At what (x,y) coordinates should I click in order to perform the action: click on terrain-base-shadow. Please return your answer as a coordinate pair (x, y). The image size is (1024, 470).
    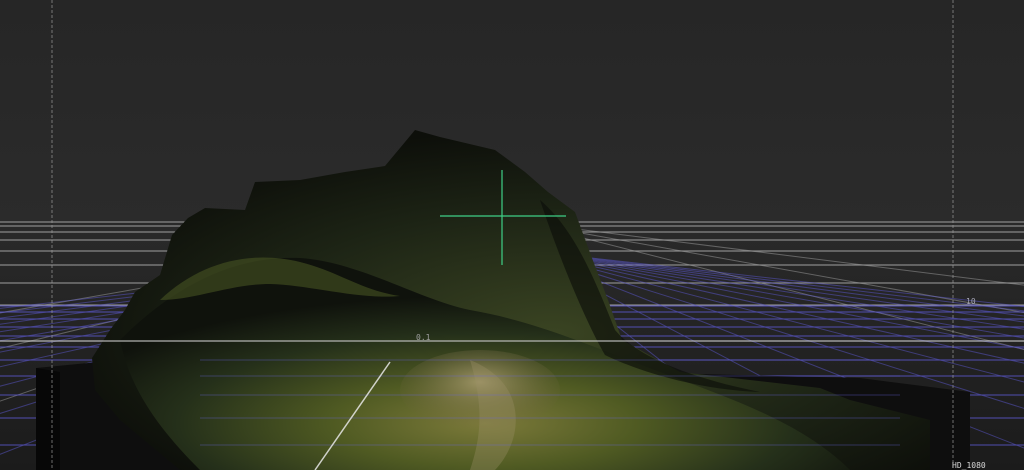
    Looking at the image, I should click on (48, 419).